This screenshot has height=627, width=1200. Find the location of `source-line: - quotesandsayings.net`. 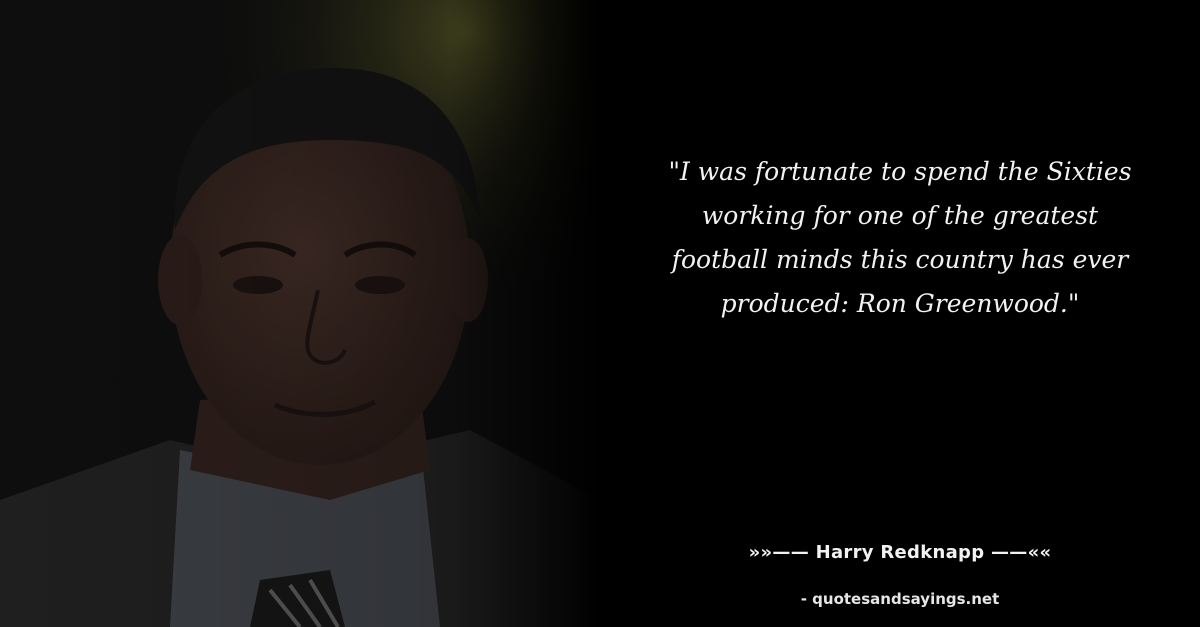

source-line: - quotesandsayings.net is located at coordinates (900, 599).